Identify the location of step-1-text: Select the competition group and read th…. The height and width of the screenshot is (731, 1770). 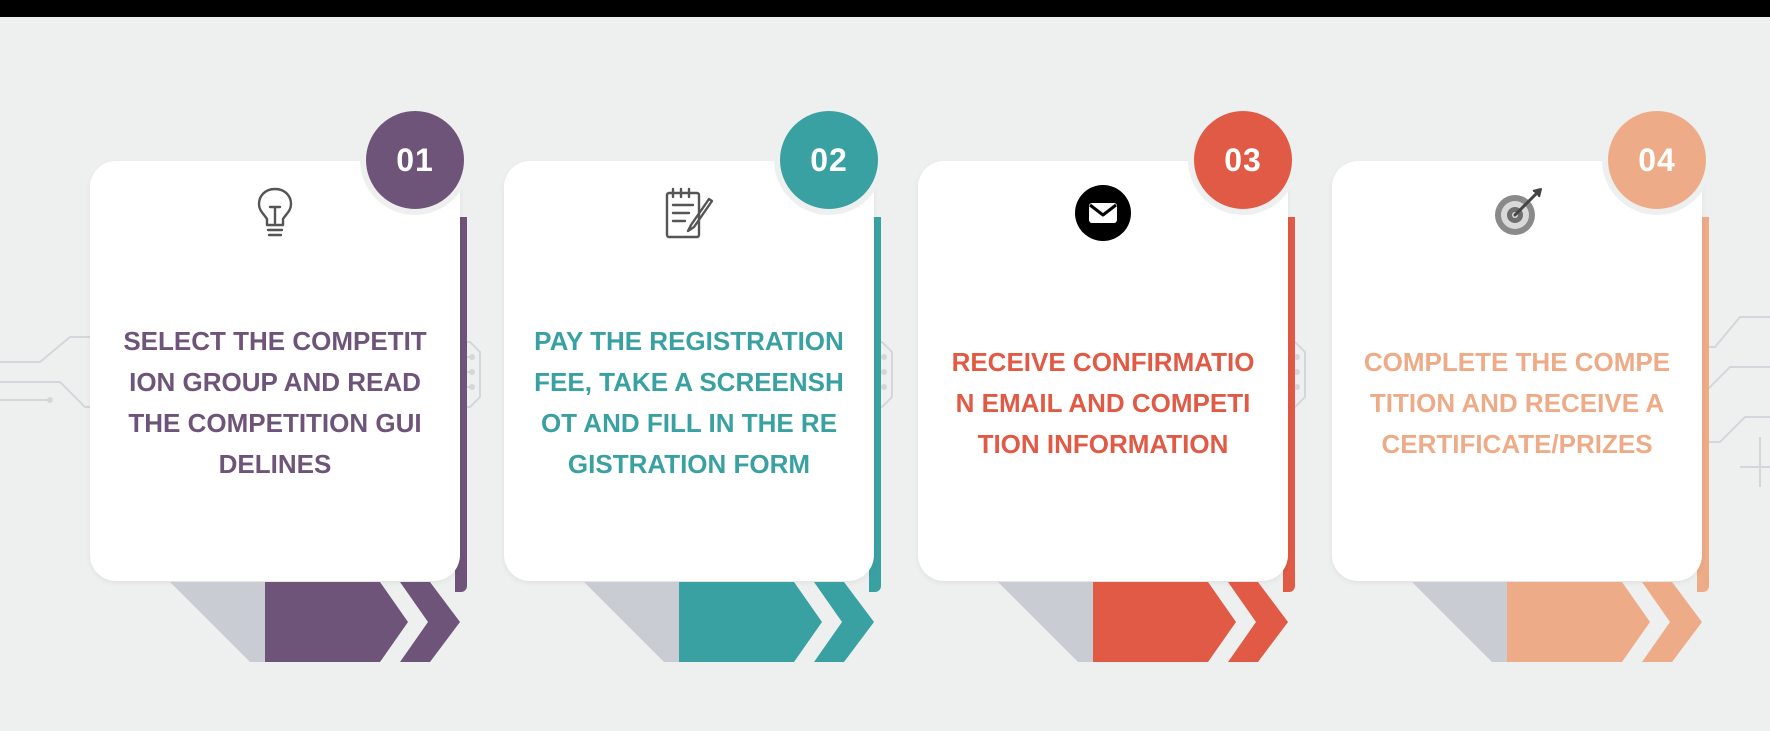
(275, 402).